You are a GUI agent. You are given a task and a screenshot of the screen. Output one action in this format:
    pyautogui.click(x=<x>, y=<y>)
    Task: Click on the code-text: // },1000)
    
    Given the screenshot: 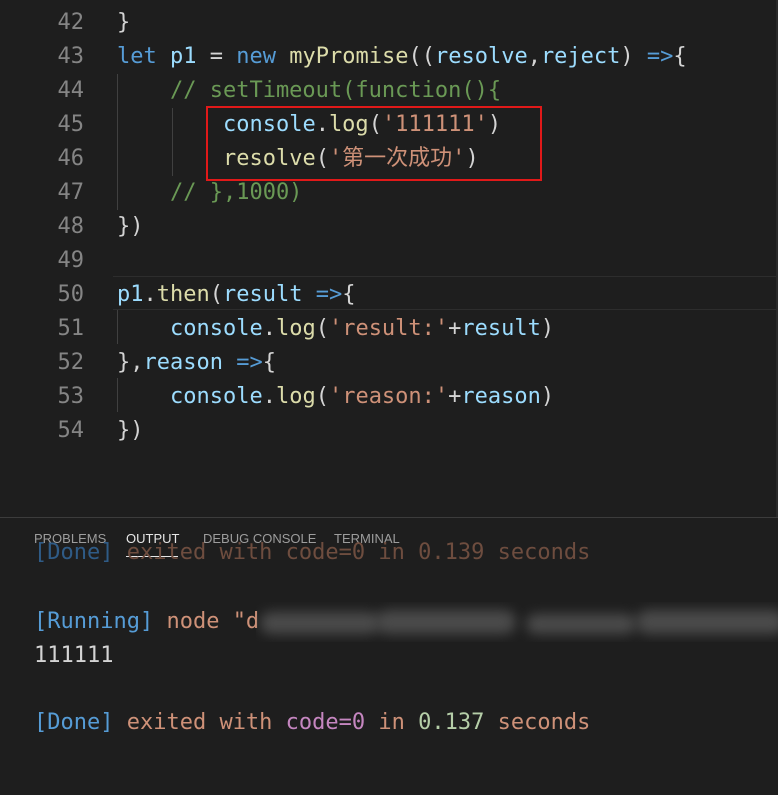 What is the action you would take?
    pyautogui.click(x=209, y=193)
    